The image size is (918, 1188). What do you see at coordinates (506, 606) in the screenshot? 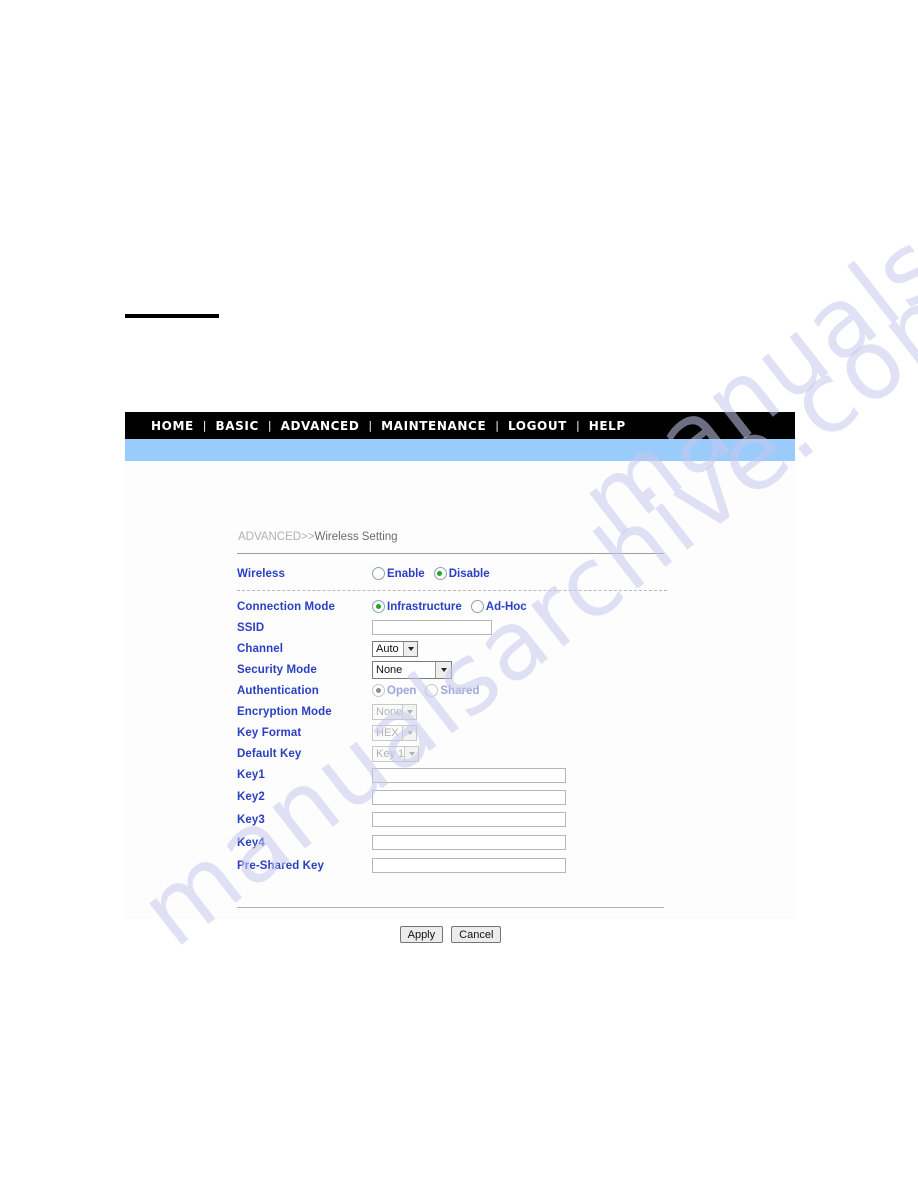
I see `radio-label: Ad-Hoc` at bounding box center [506, 606].